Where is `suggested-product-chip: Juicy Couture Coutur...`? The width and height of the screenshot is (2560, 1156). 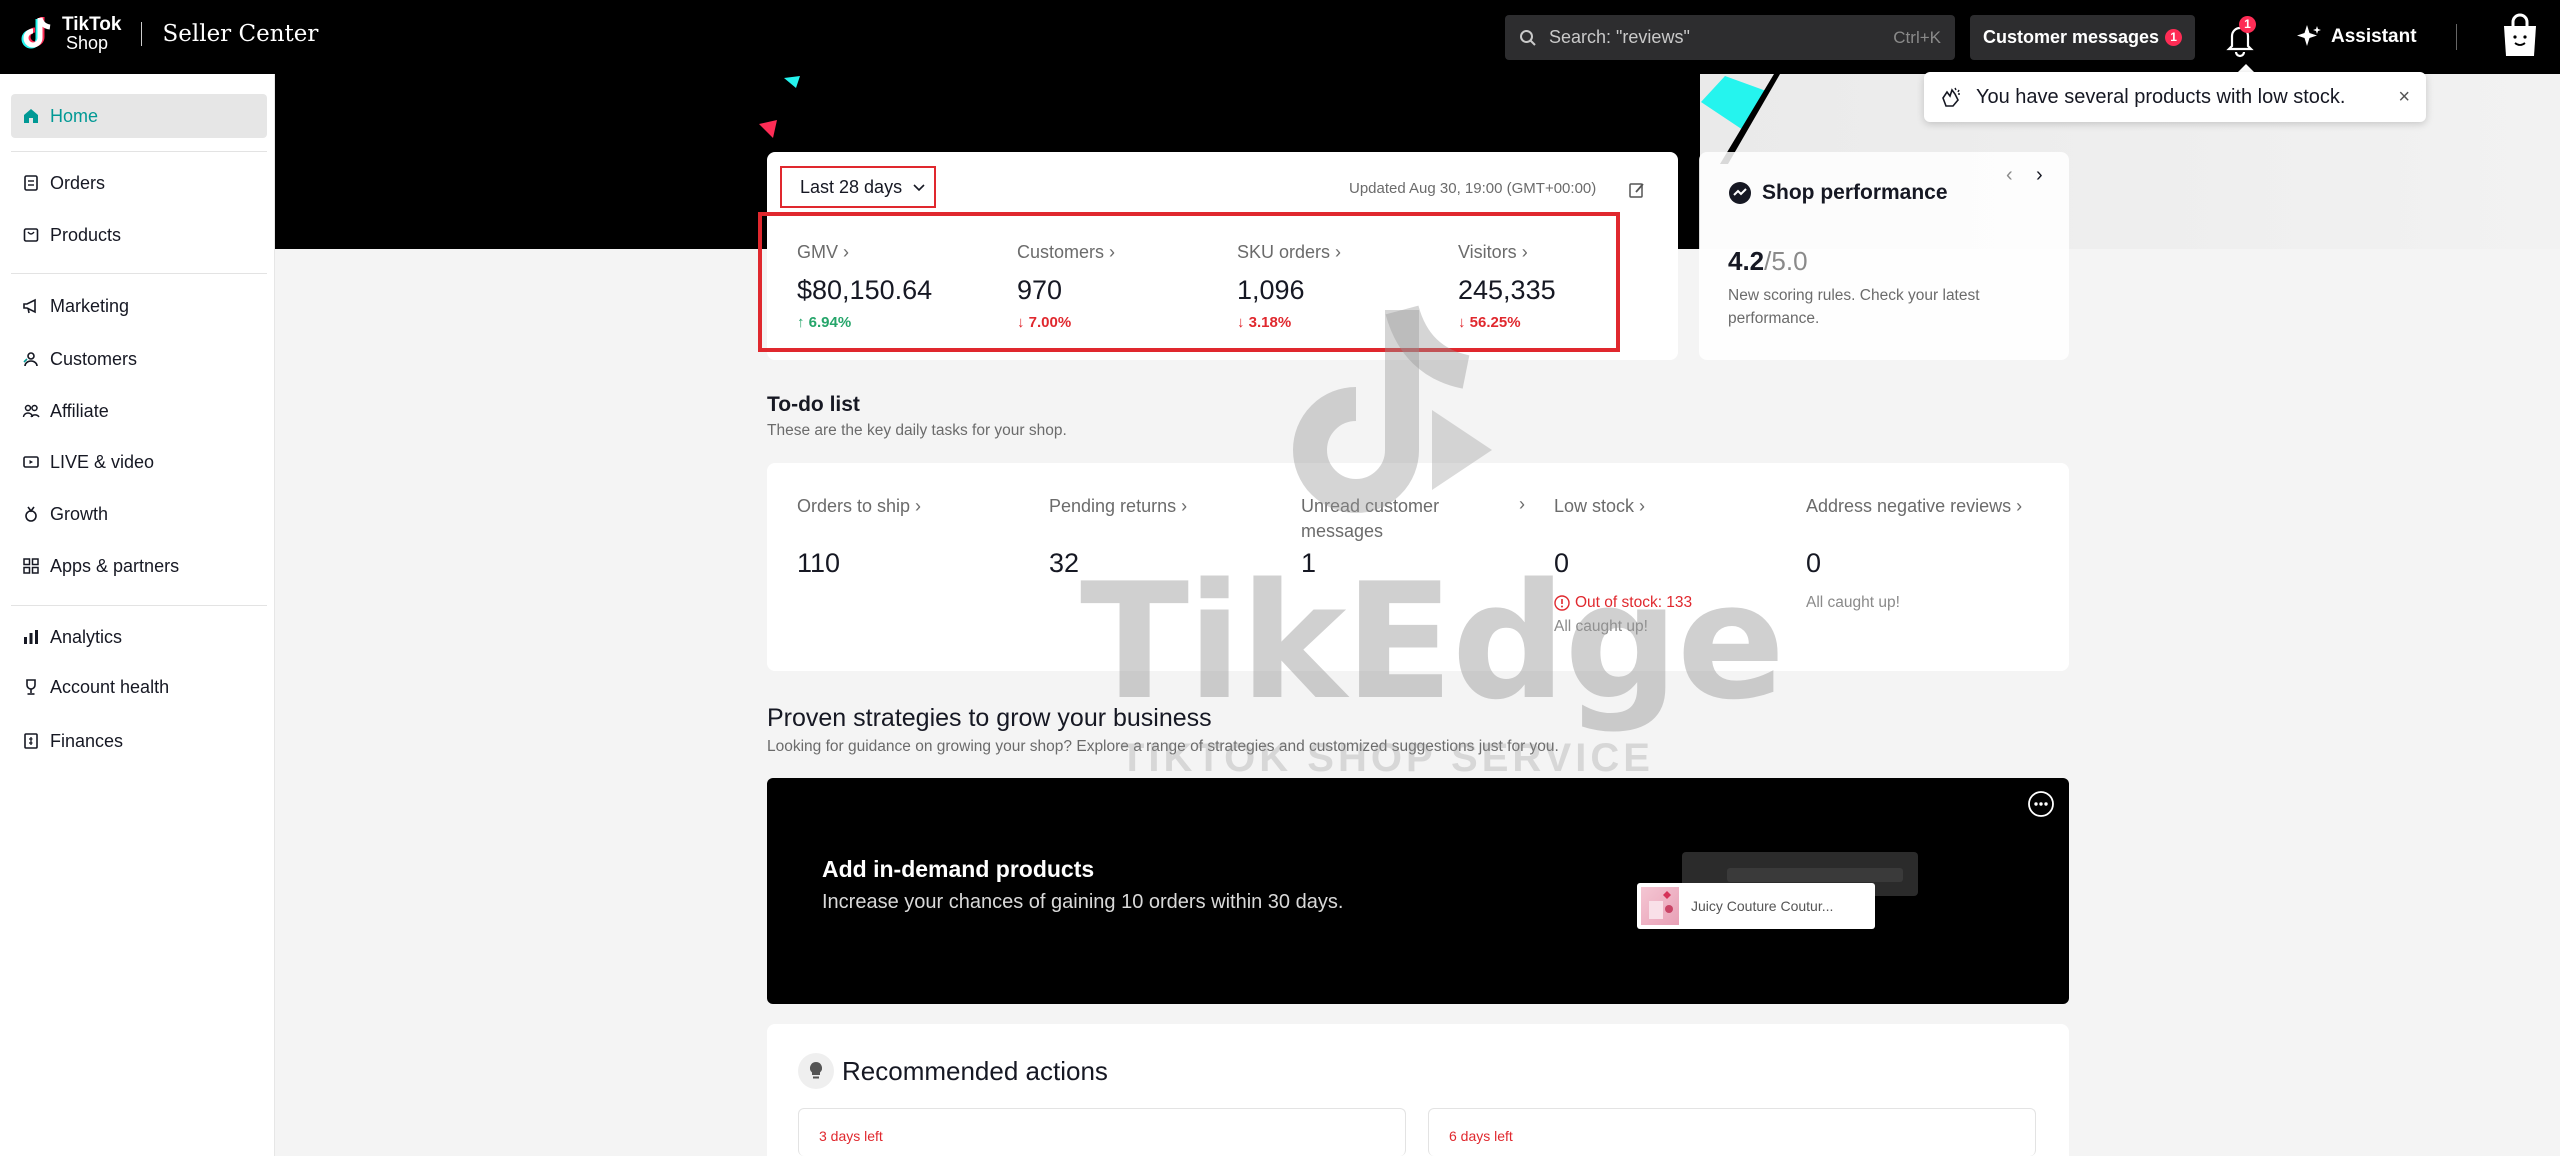 suggested-product-chip: Juicy Couture Coutur... is located at coordinates (1756, 906).